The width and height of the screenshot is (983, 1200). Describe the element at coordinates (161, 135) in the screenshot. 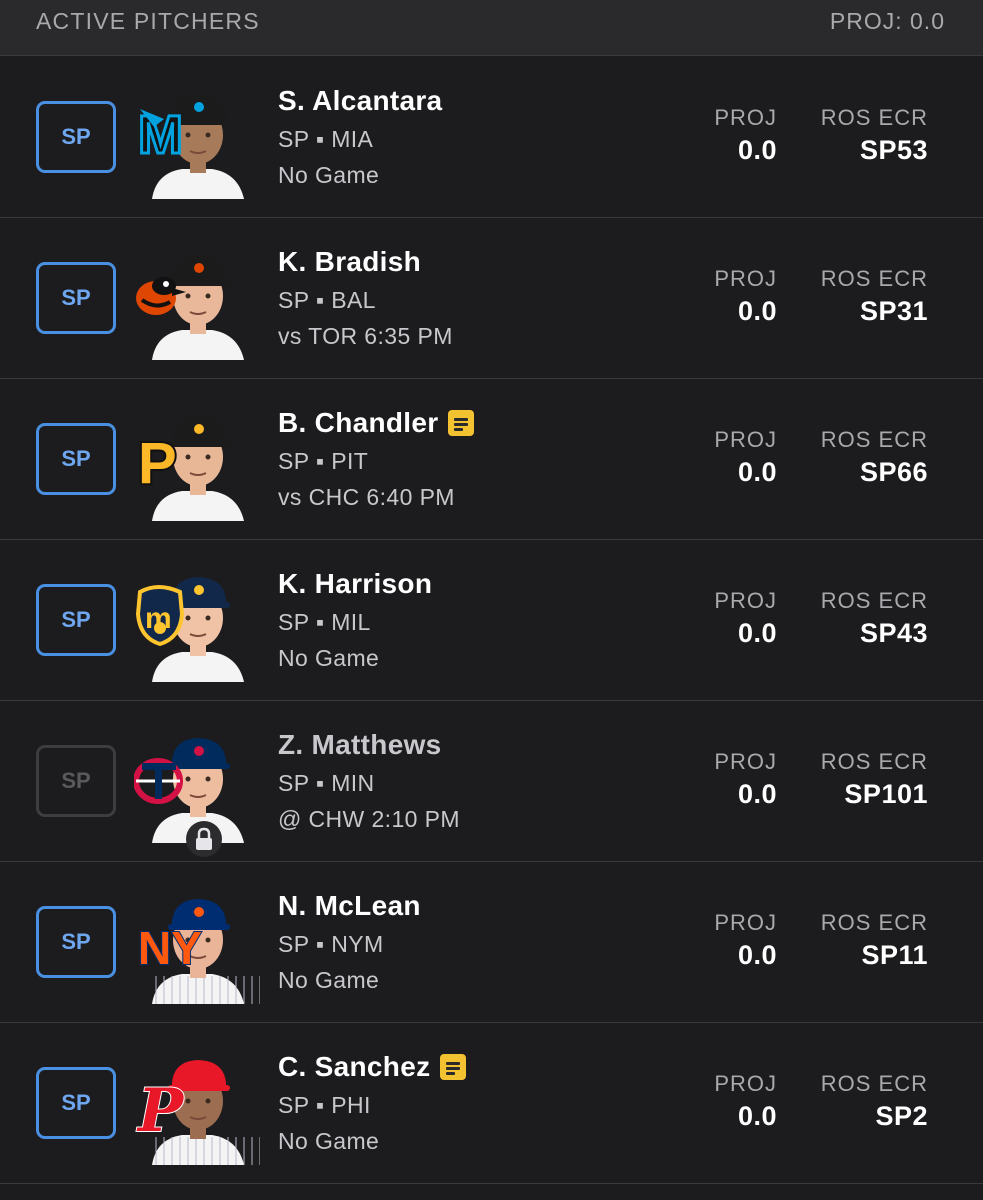

I see `marlins-logo-icon: M` at that location.